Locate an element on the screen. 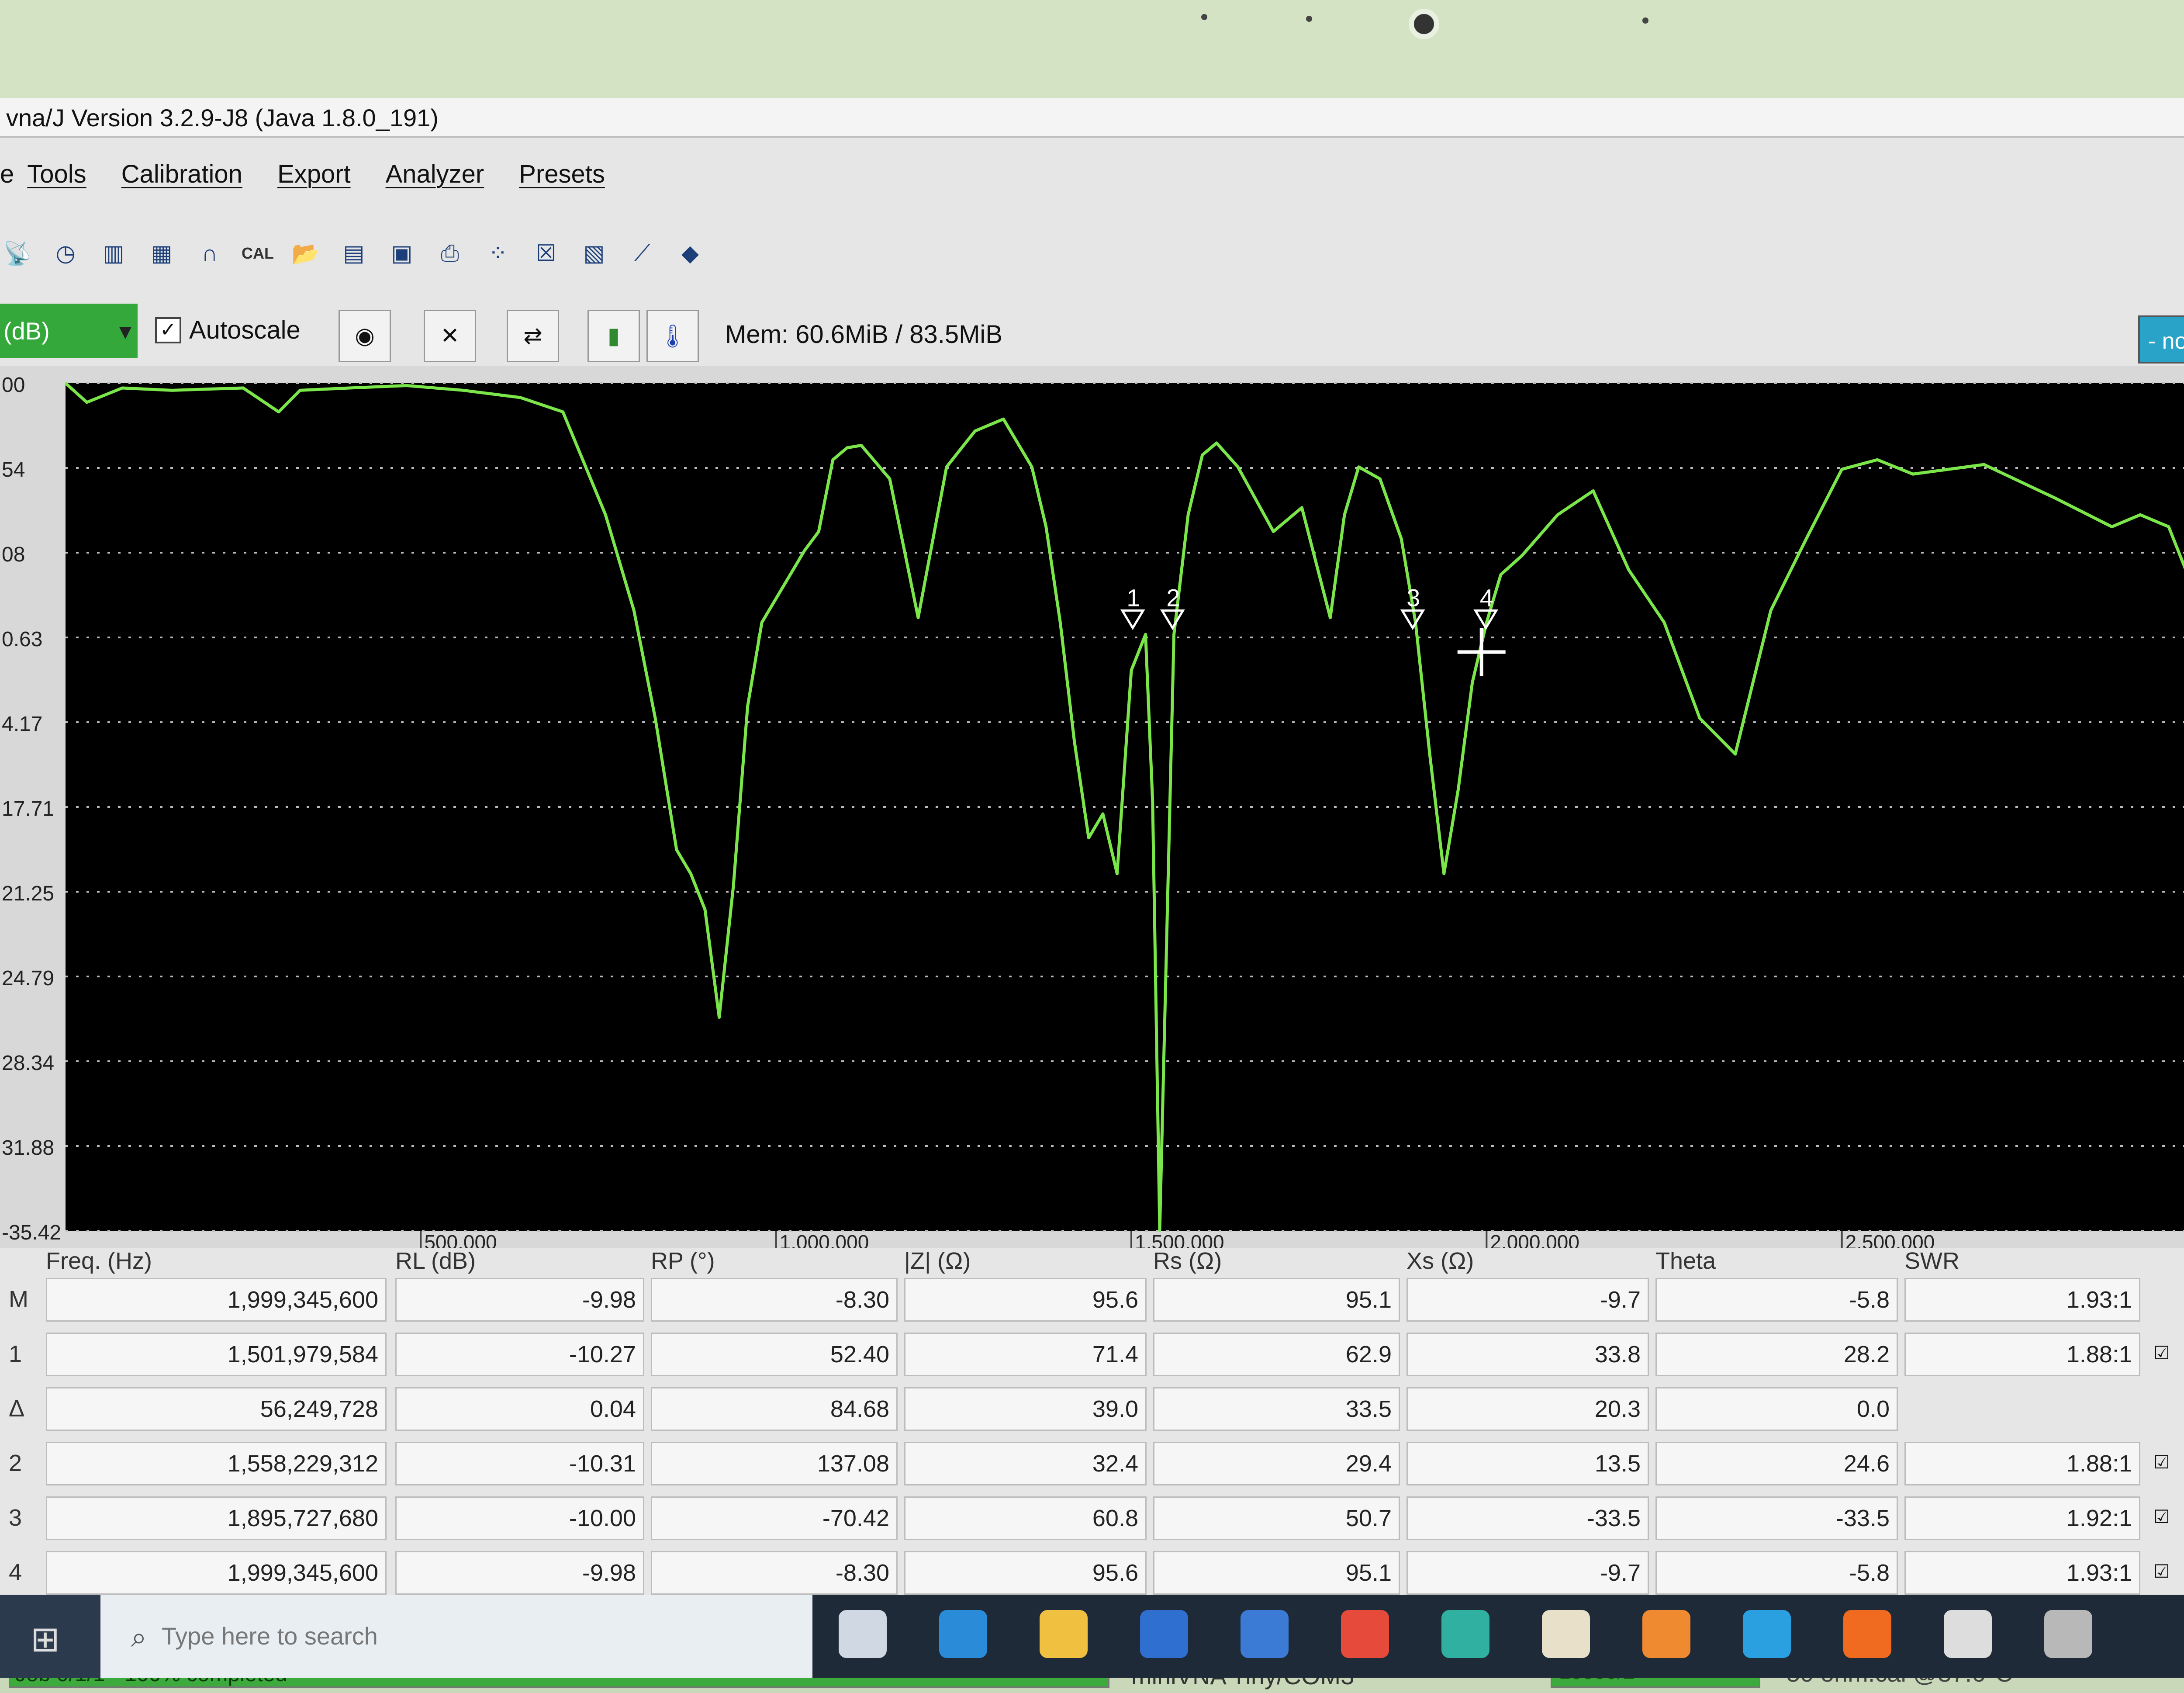 This screenshot has width=2184, height=1693. task-view-icon is located at coordinates (863, 1634).